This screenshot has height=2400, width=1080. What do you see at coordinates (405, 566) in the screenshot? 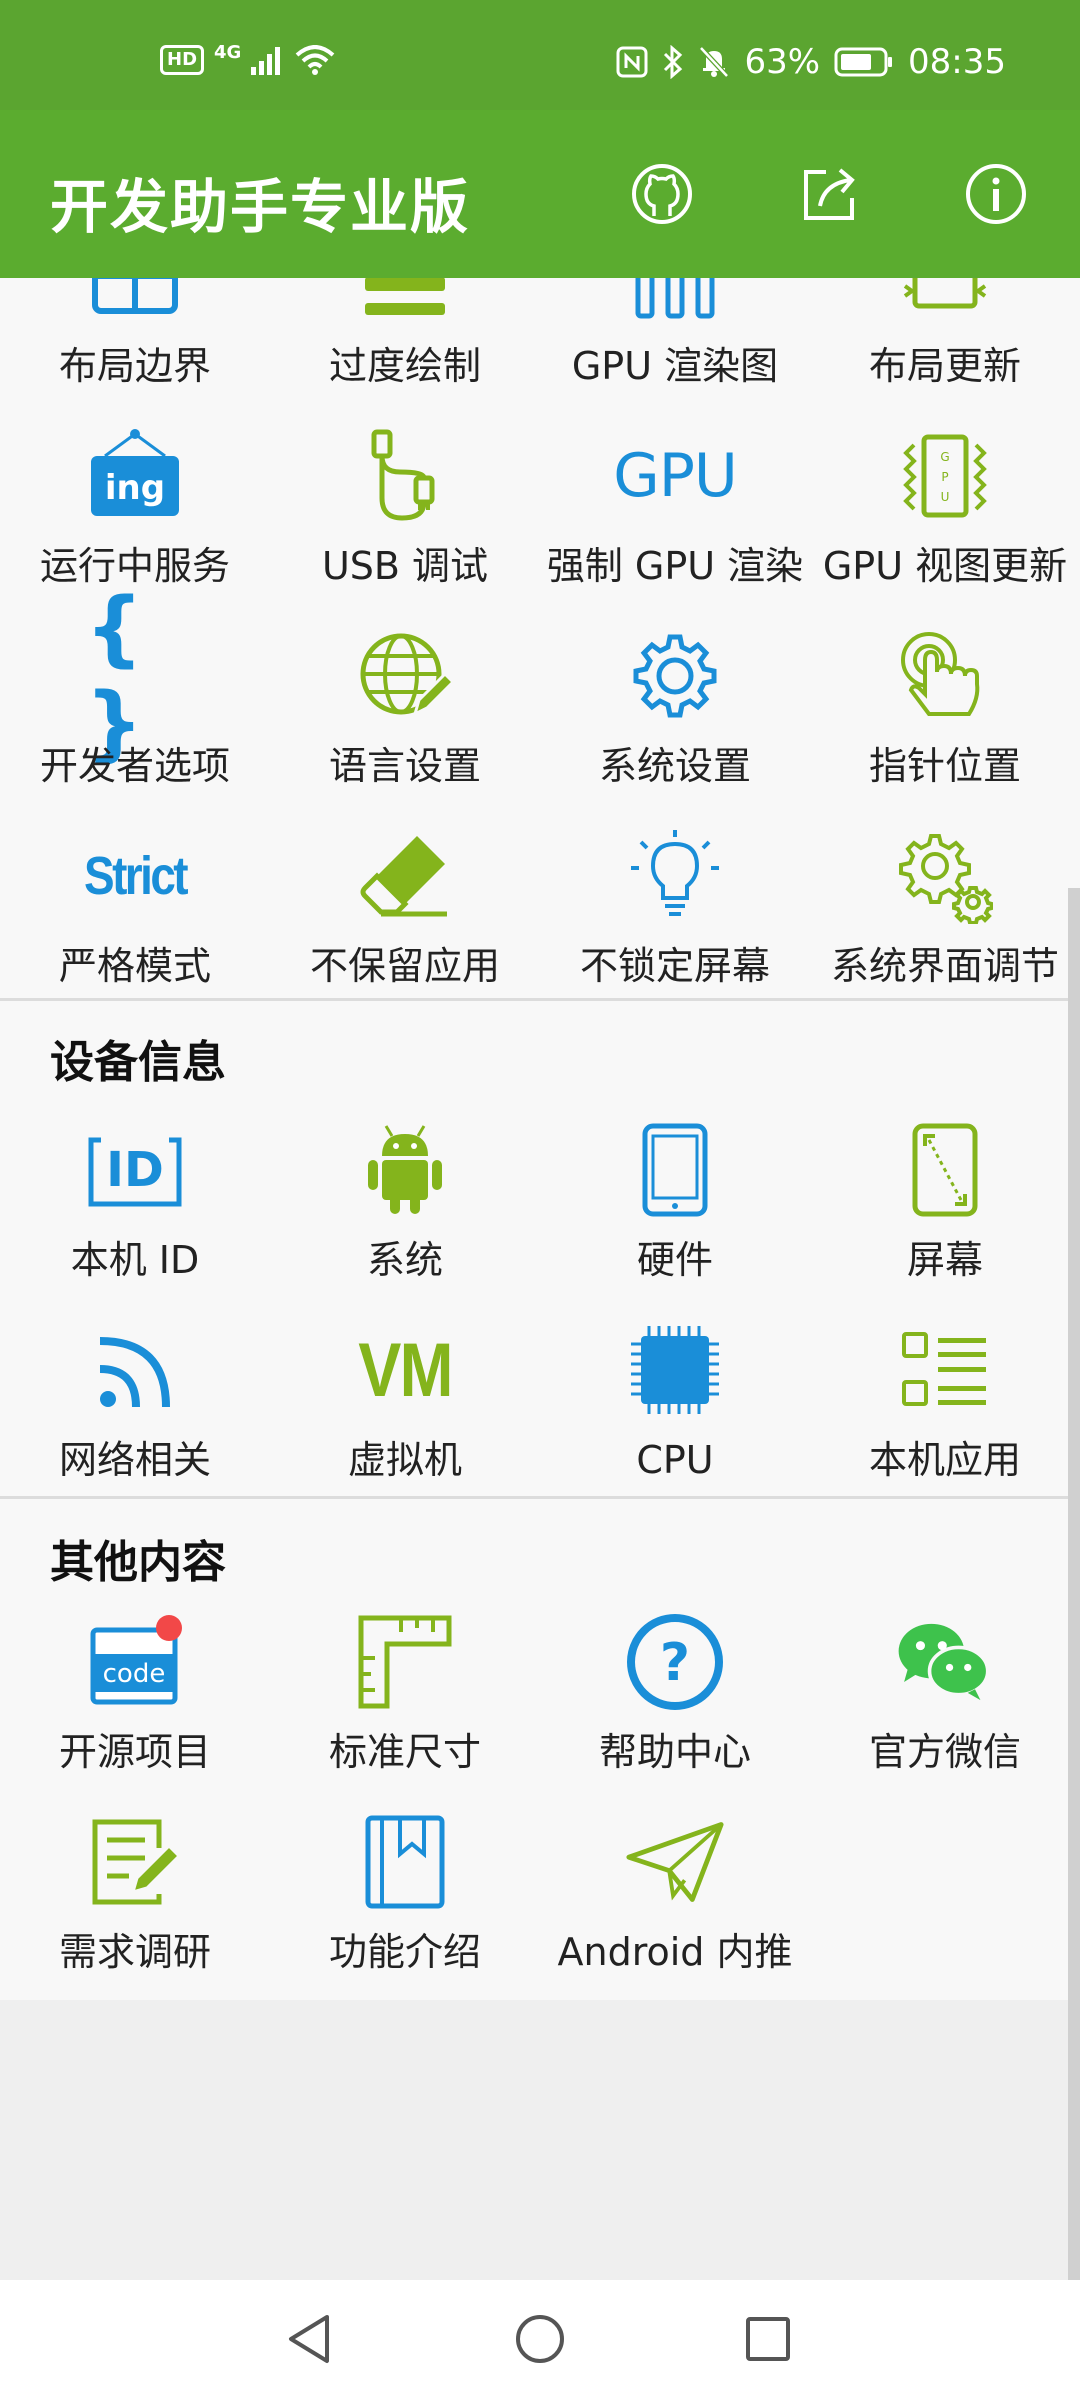
I see `grid-item-label: USB 调试` at bounding box center [405, 566].